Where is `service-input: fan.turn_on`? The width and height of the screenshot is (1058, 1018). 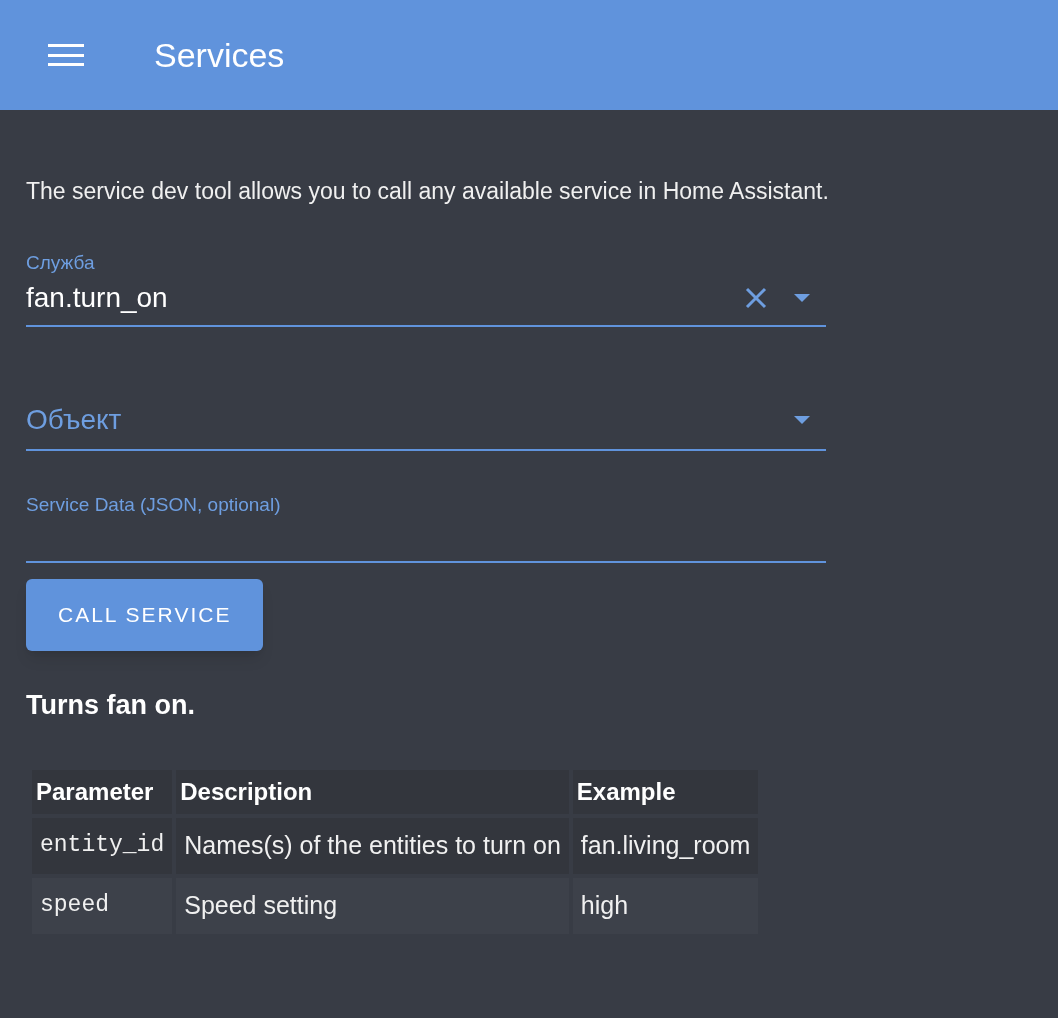
service-input: fan.turn_on is located at coordinates (385, 298).